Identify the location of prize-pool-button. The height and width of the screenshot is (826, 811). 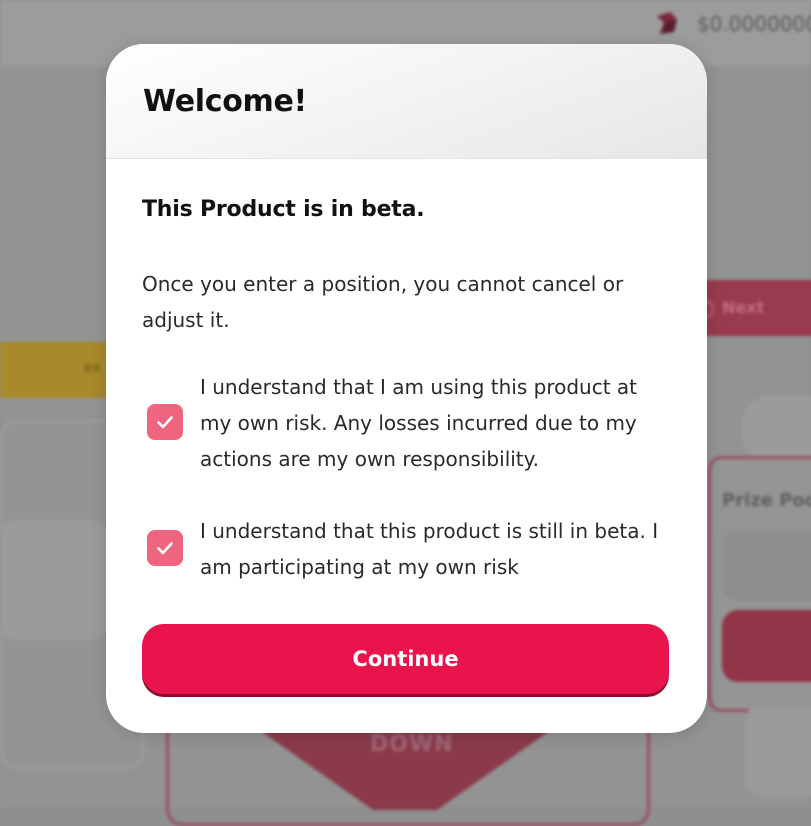
(766, 646).